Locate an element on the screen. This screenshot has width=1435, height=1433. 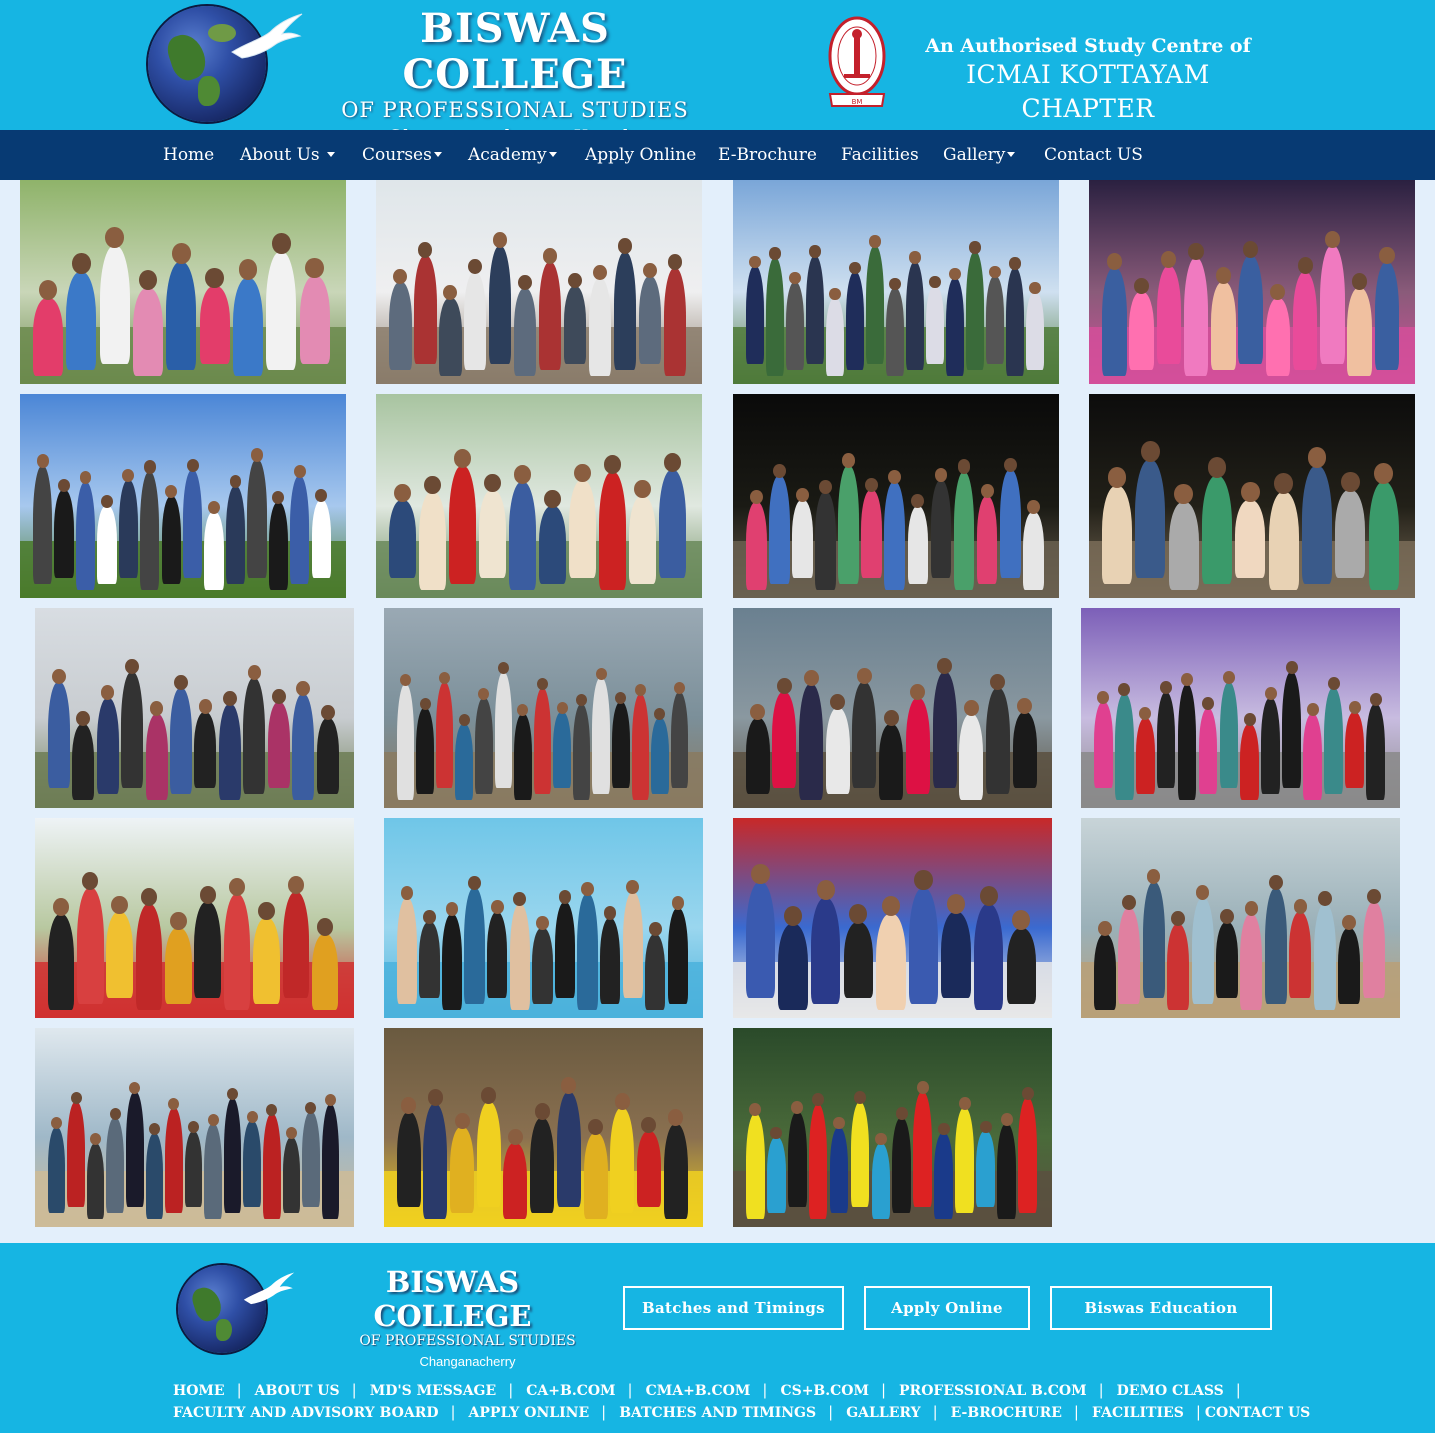
gallery-photo-group-on-beach-overcast is located at coordinates (539, 282).